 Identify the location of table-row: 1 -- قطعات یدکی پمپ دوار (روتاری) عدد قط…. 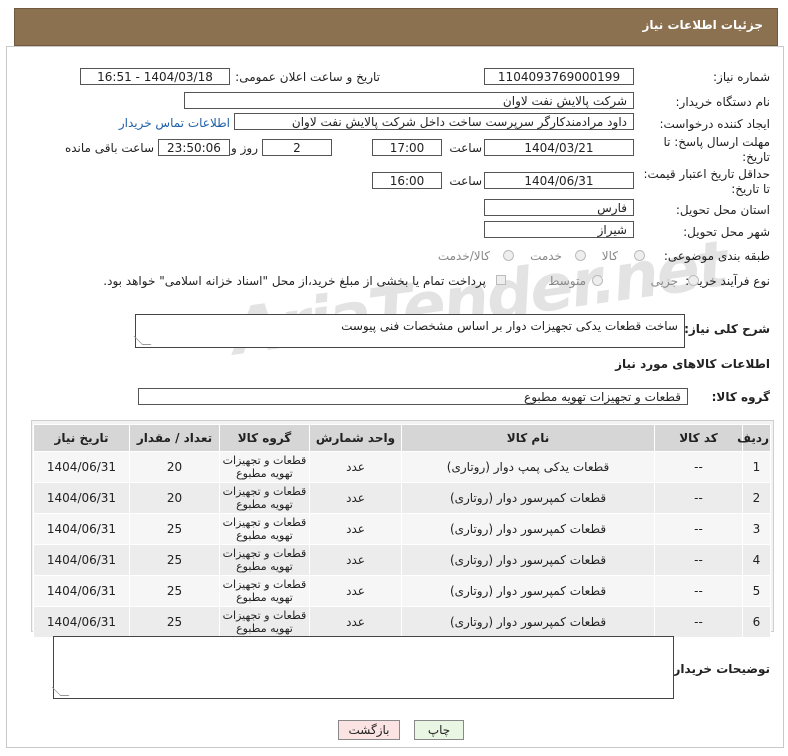
(402, 467).